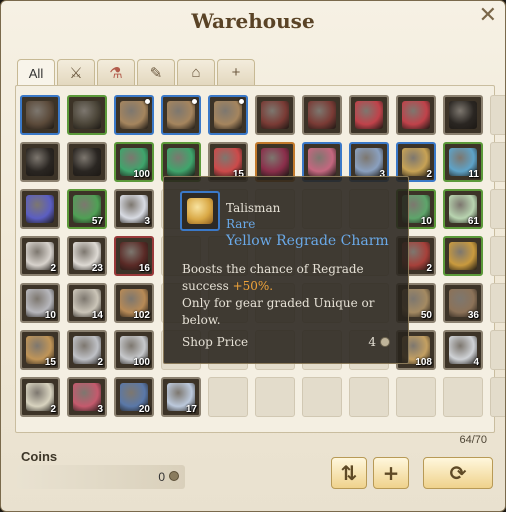 This screenshot has width=506, height=512. Describe the element at coordinates (473, 440) in the screenshot. I see `capacity-counter: 64/70` at that location.